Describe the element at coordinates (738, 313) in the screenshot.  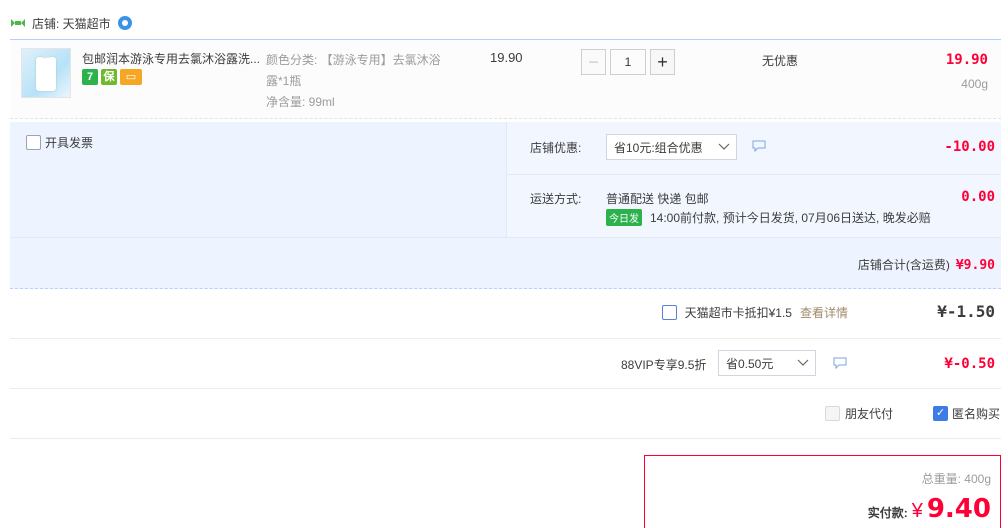
I see `tmall-card-label: 天猫超市卡抵扣¥1.5` at that location.